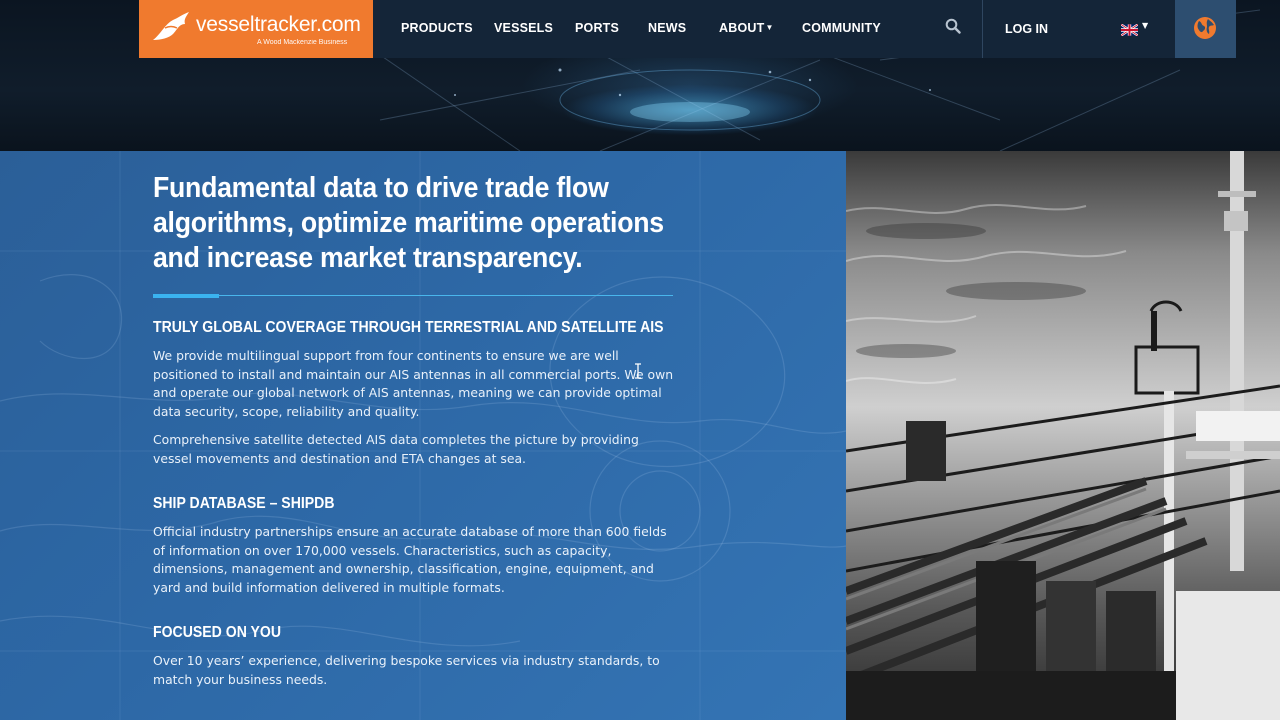 Image resolution: width=1280 pixels, height=720 pixels. I want to click on nav-news: NEWS, so click(667, 29).